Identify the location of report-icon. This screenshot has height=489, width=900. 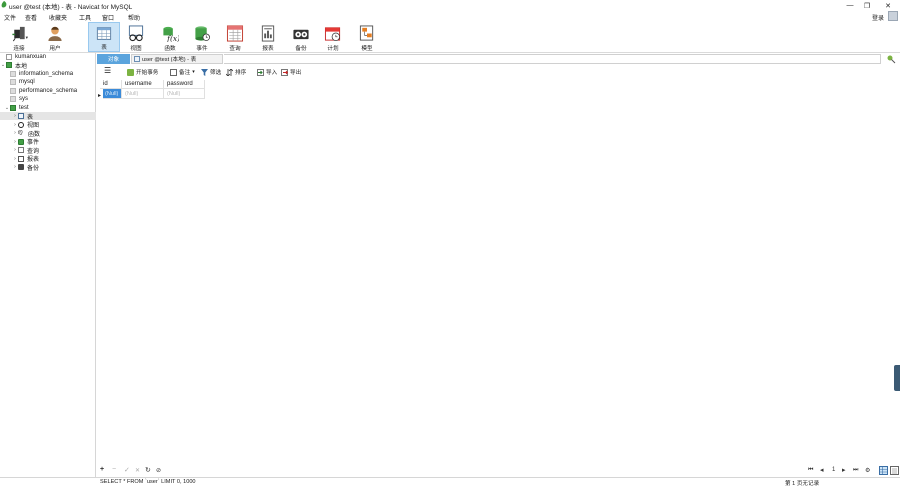
(268, 33).